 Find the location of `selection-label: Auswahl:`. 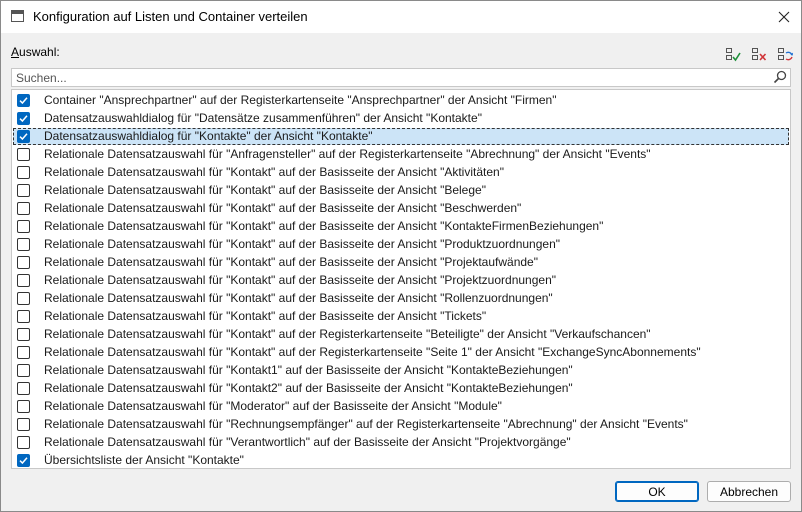

selection-label: Auswahl: is located at coordinates (35, 52).